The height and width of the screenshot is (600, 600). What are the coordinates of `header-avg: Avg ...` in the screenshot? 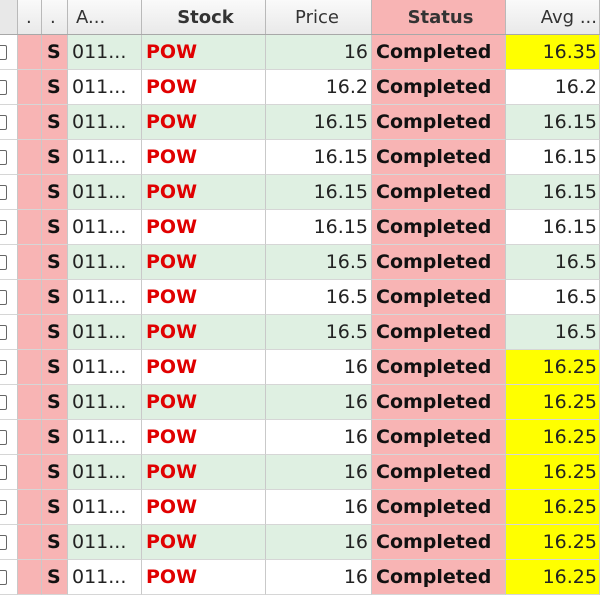 It's located at (553, 17).